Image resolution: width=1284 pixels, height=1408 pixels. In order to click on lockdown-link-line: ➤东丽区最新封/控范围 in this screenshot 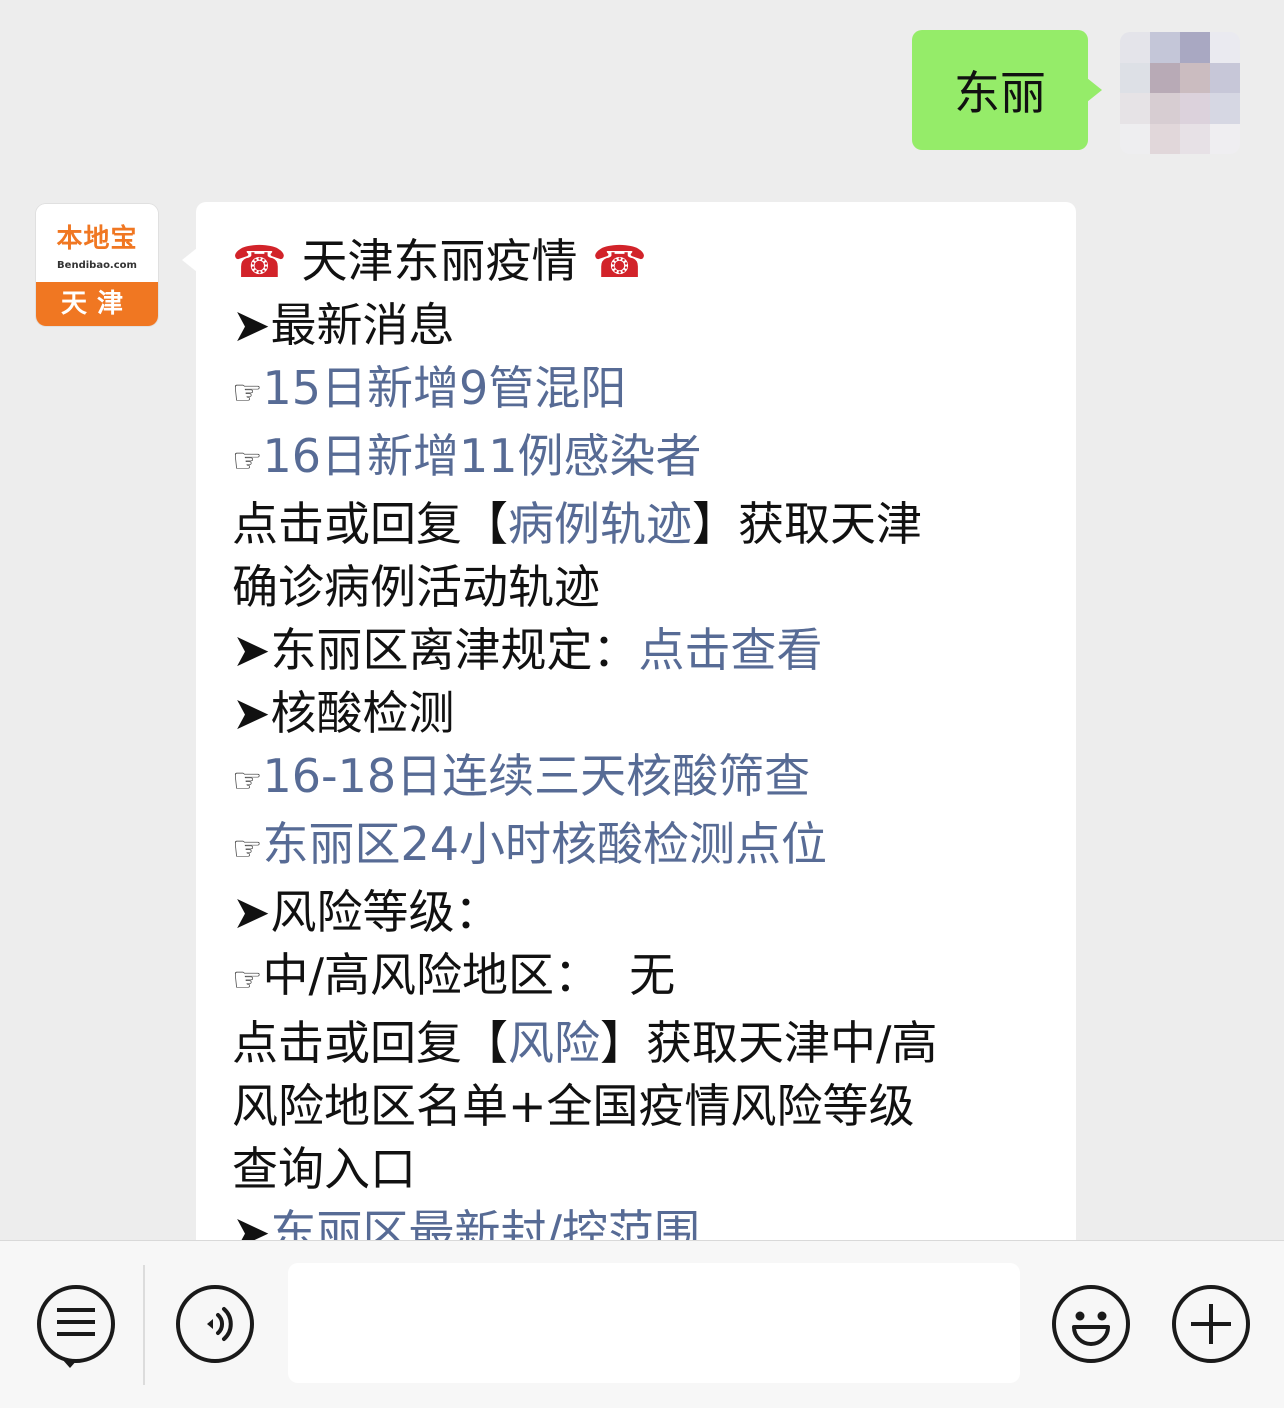, I will do `click(642, 1220)`.